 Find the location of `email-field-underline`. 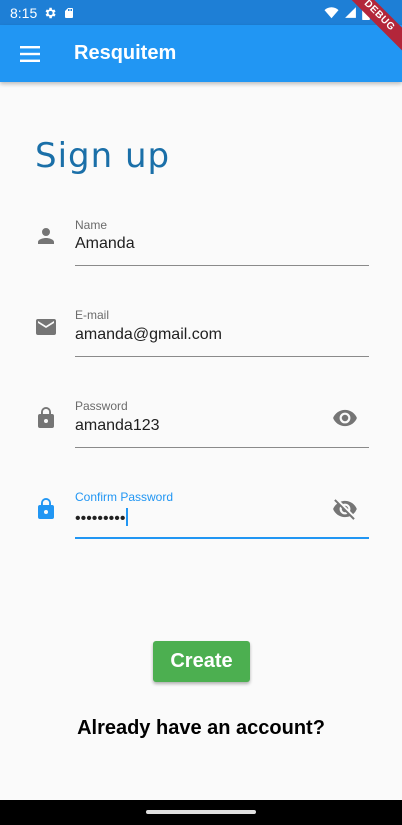

email-field-underline is located at coordinates (222, 356).